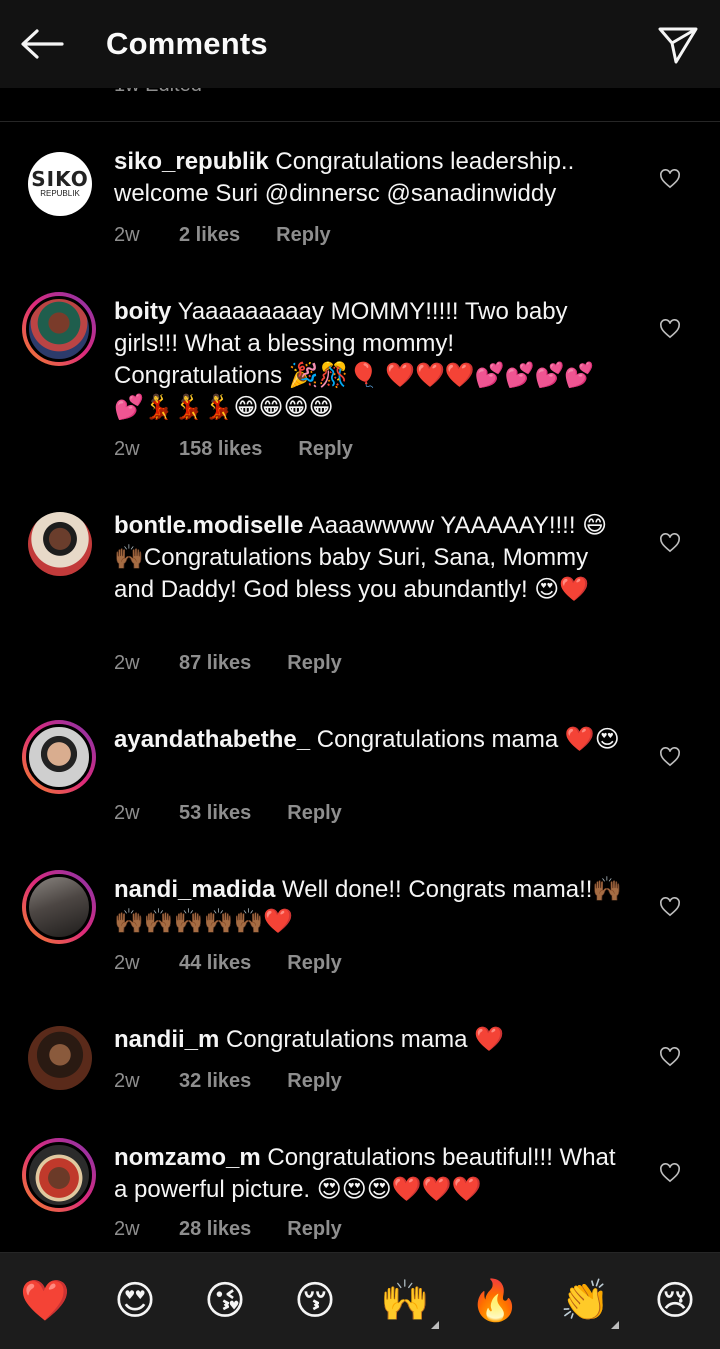 The width and height of the screenshot is (720, 1349). I want to click on avatar-logo-text: SIKO, so click(60, 179).